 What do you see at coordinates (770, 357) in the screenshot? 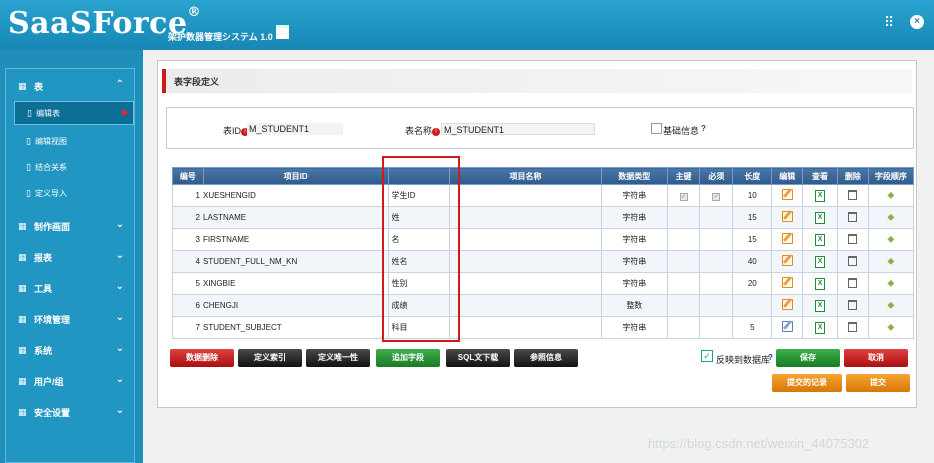
I see `sync-db-help: ?` at bounding box center [770, 357].